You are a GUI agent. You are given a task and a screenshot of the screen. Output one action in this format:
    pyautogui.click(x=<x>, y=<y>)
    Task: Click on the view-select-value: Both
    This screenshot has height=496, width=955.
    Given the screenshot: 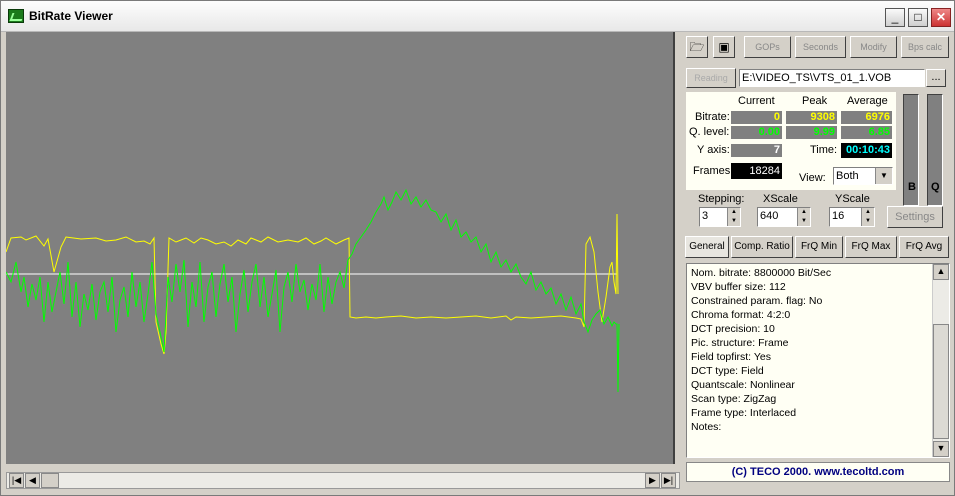 What is the action you would take?
    pyautogui.click(x=847, y=176)
    